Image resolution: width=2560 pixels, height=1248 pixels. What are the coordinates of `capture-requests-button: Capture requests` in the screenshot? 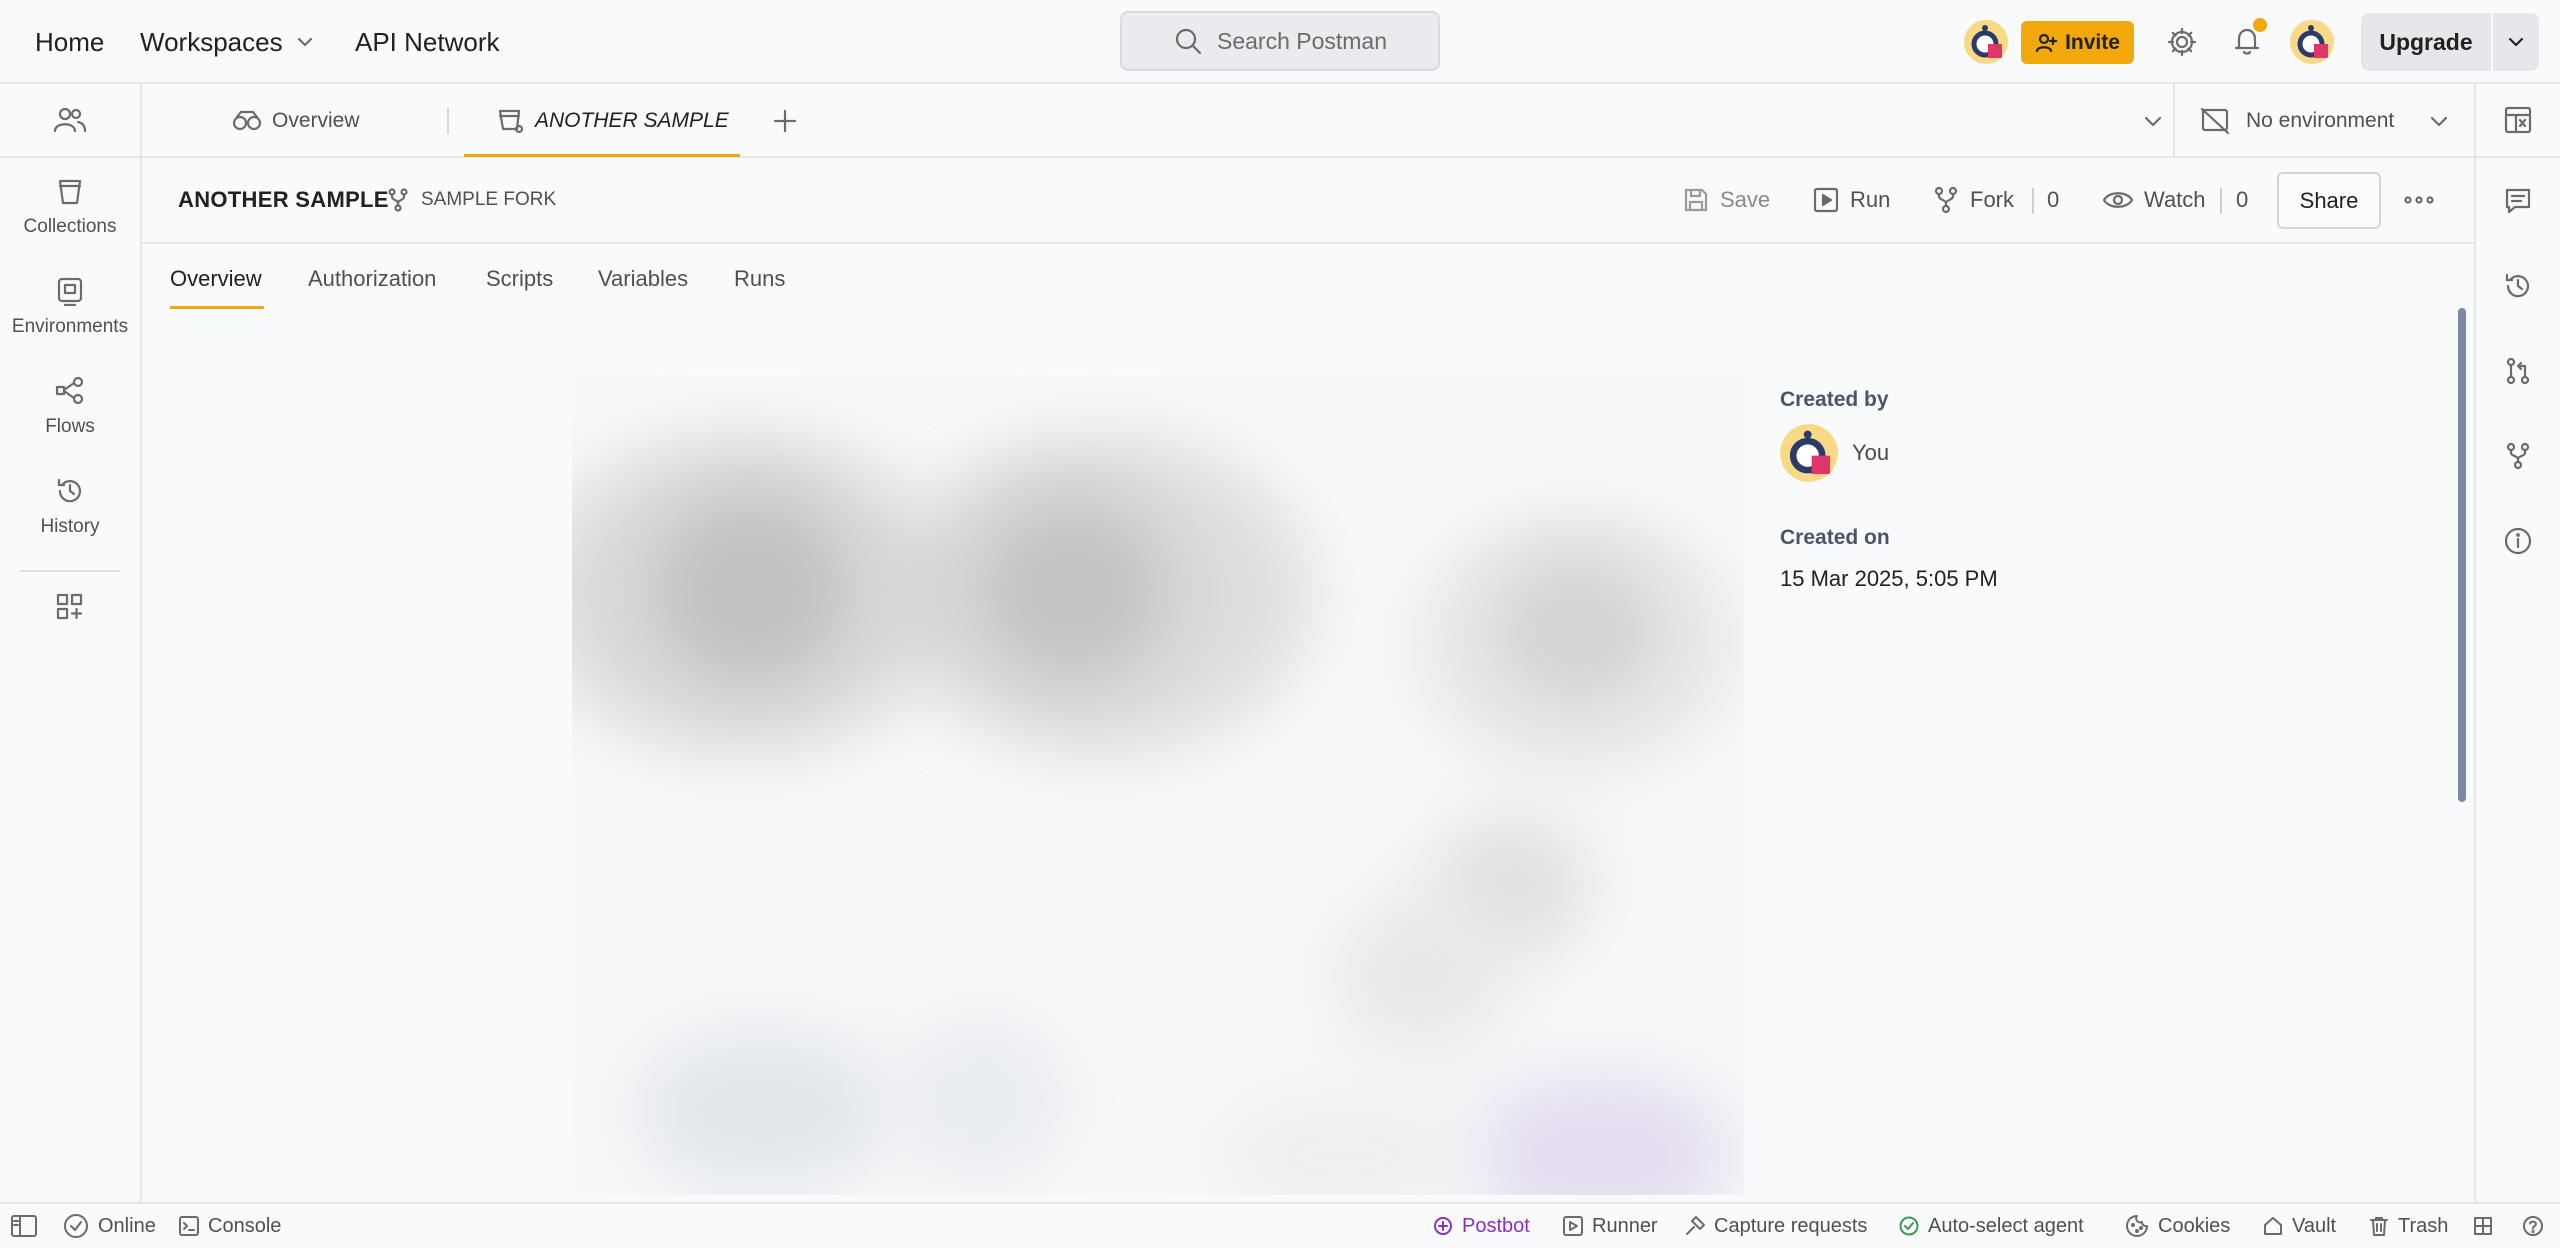 It's located at (1775, 1226).